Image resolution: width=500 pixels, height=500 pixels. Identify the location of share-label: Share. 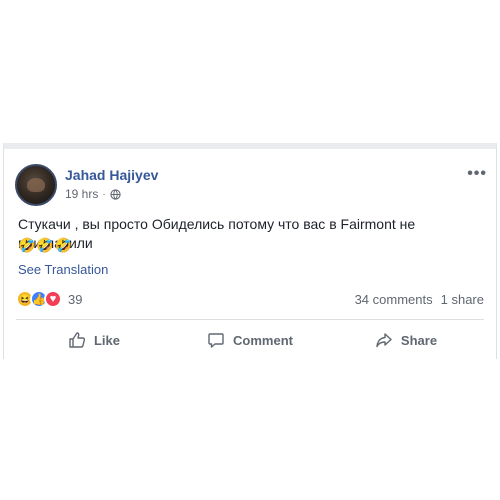
(419, 340).